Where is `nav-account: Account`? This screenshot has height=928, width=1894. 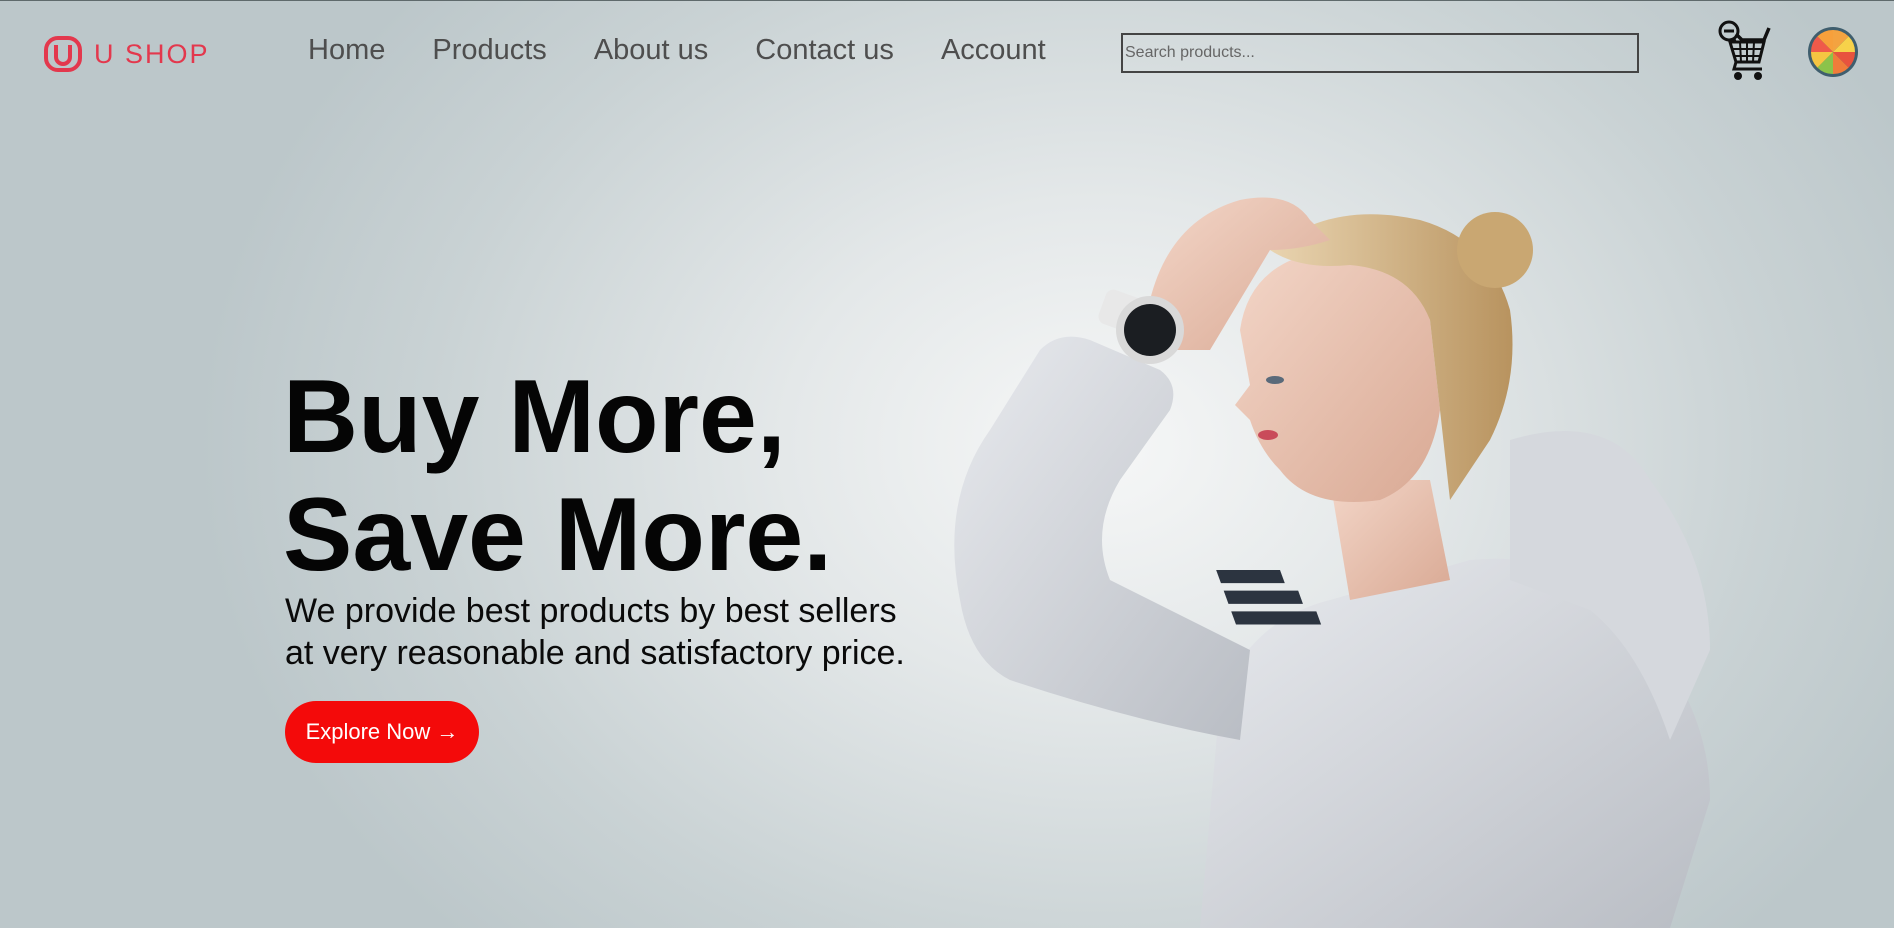
nav-account: Account is located at coordinates (993, 50).